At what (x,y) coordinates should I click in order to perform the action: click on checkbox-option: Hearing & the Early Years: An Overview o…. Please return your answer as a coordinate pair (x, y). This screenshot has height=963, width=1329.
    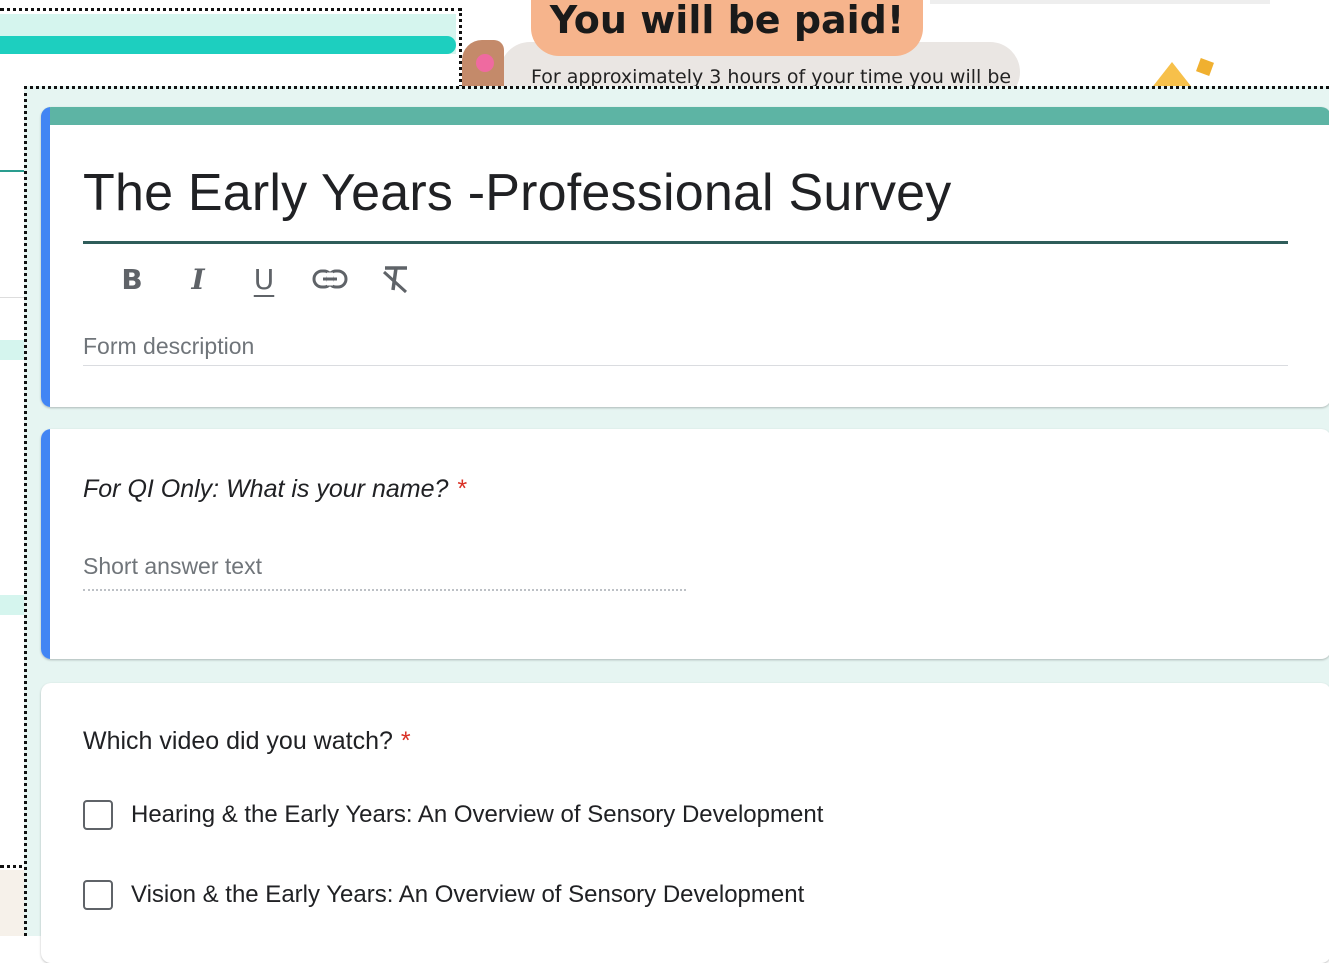
    Looking at the image, I should click on (453, 815).